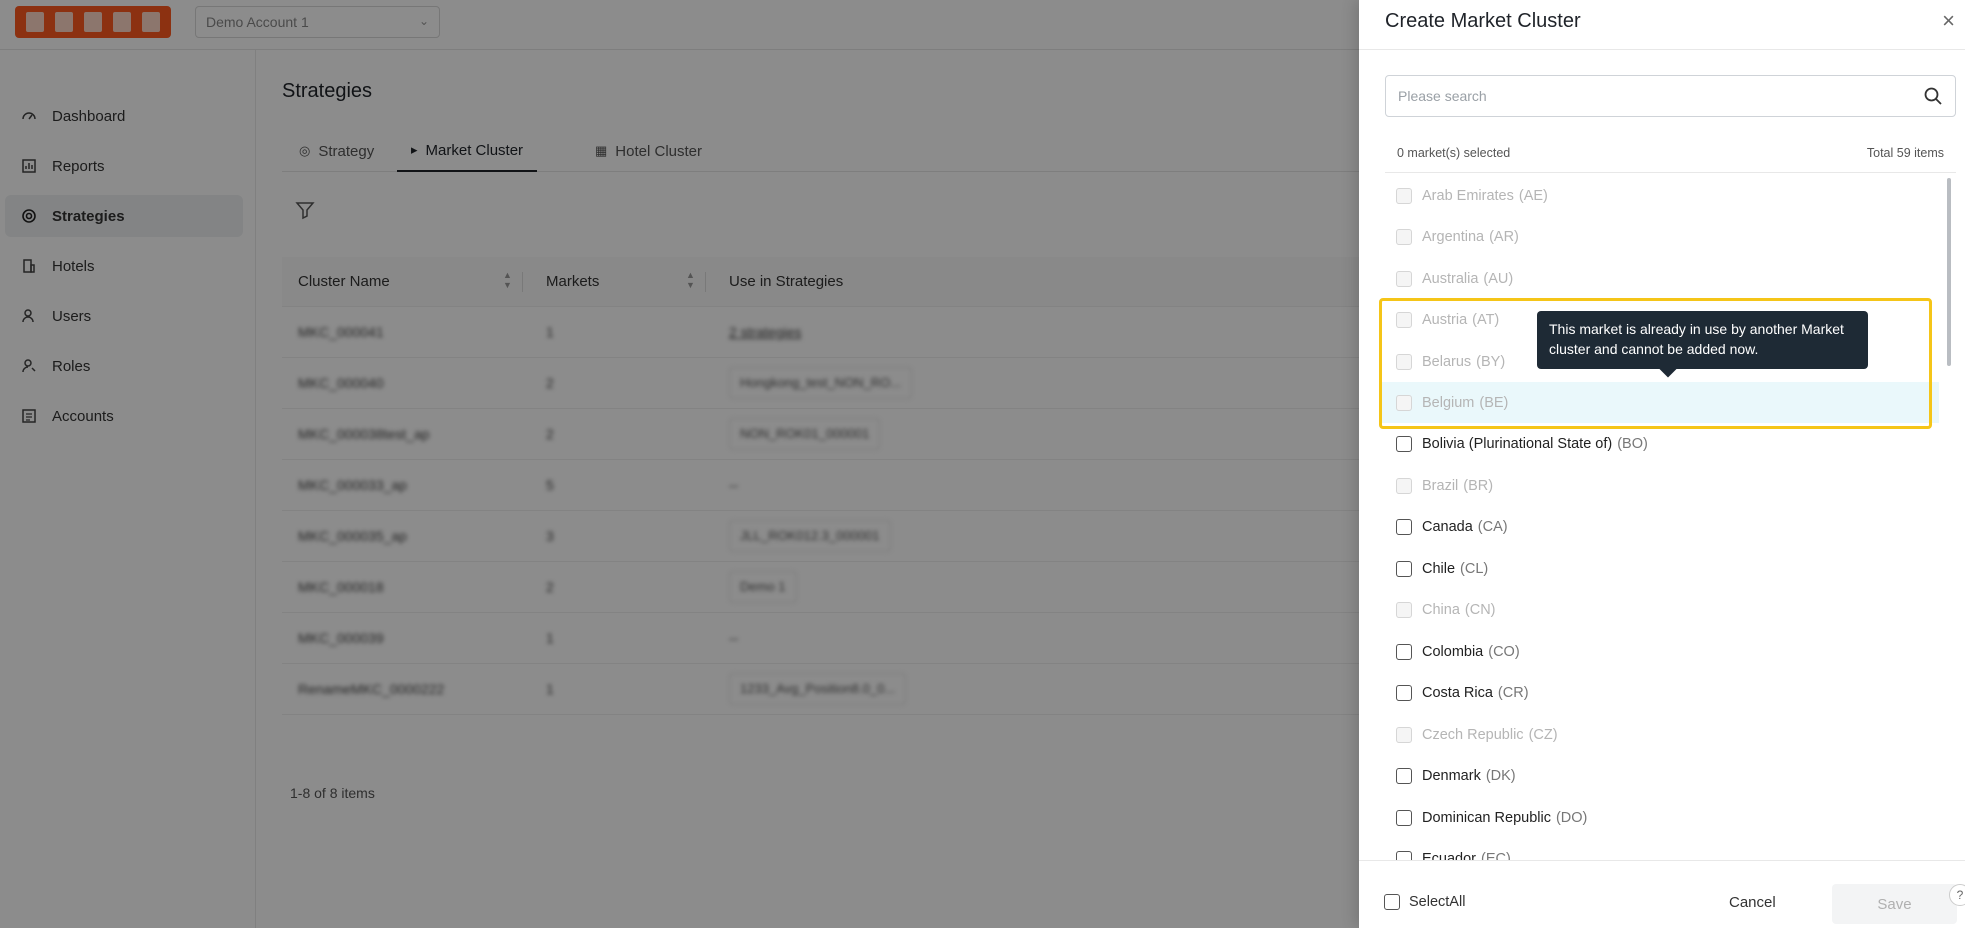  I want to click on market-option: Bolivia (Plurinational State of) (BO), so click(1659, 443).